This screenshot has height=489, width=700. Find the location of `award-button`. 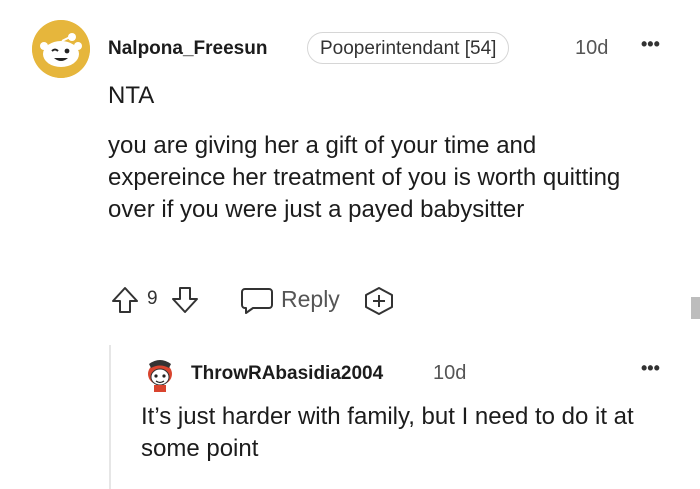

award-button is located at coordinates (379, 303).